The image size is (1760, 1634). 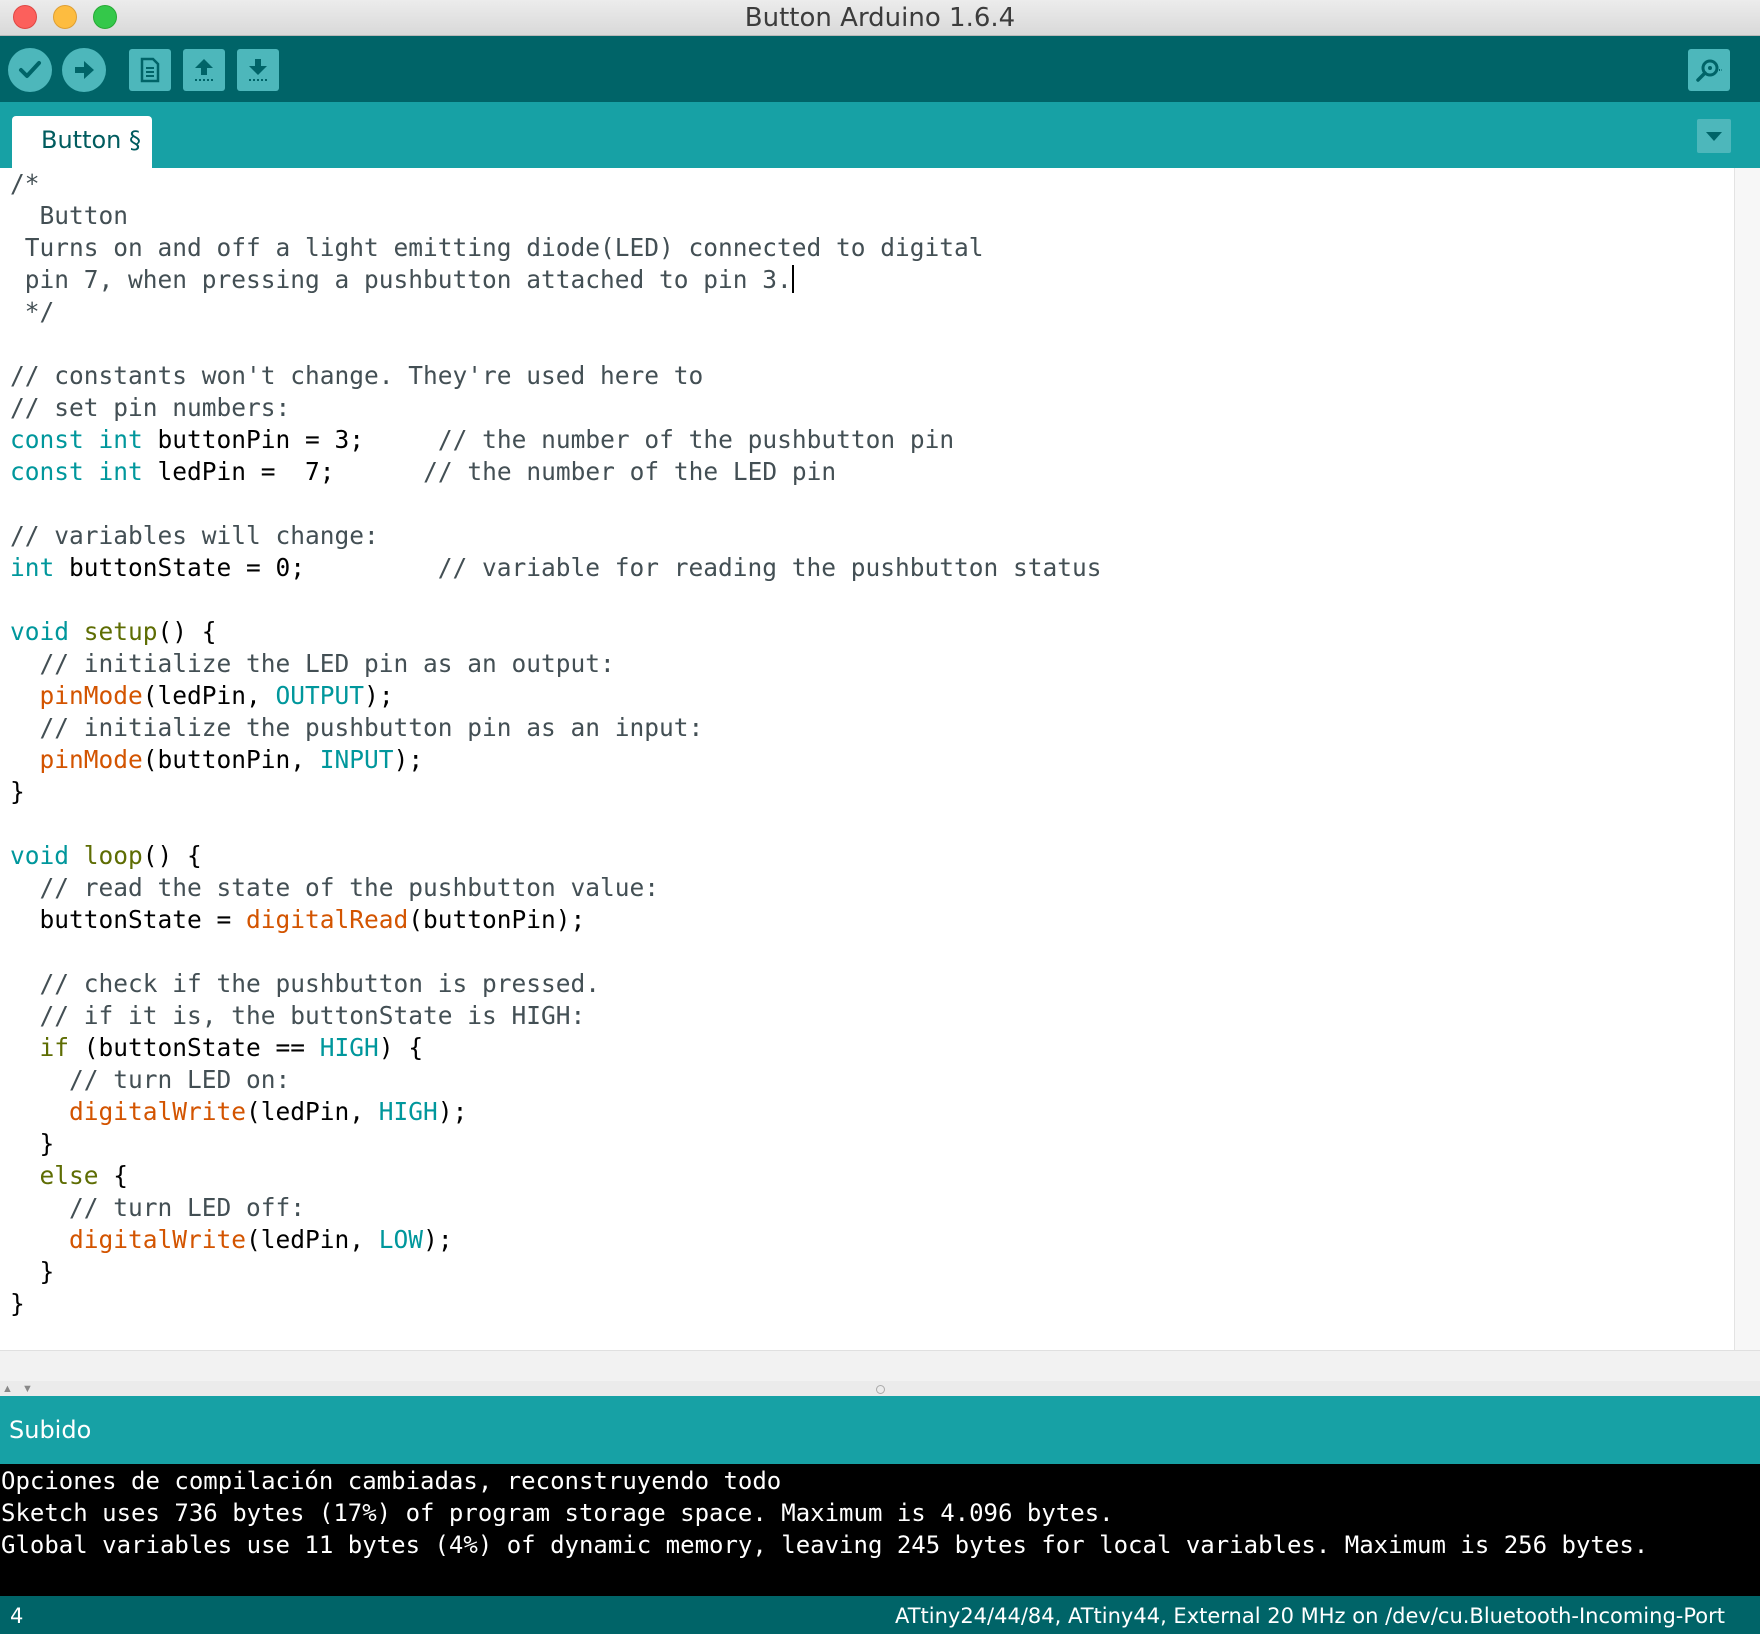 I want to click on code-token: // check if the pushbutton is pressed., so click(x=320, y=983).